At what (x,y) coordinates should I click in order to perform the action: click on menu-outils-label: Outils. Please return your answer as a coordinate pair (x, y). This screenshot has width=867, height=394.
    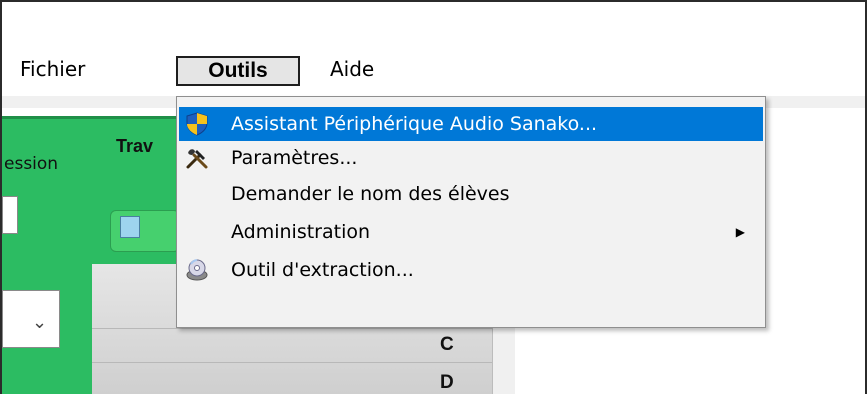
    Looking at the image, I should click on (238, 70).